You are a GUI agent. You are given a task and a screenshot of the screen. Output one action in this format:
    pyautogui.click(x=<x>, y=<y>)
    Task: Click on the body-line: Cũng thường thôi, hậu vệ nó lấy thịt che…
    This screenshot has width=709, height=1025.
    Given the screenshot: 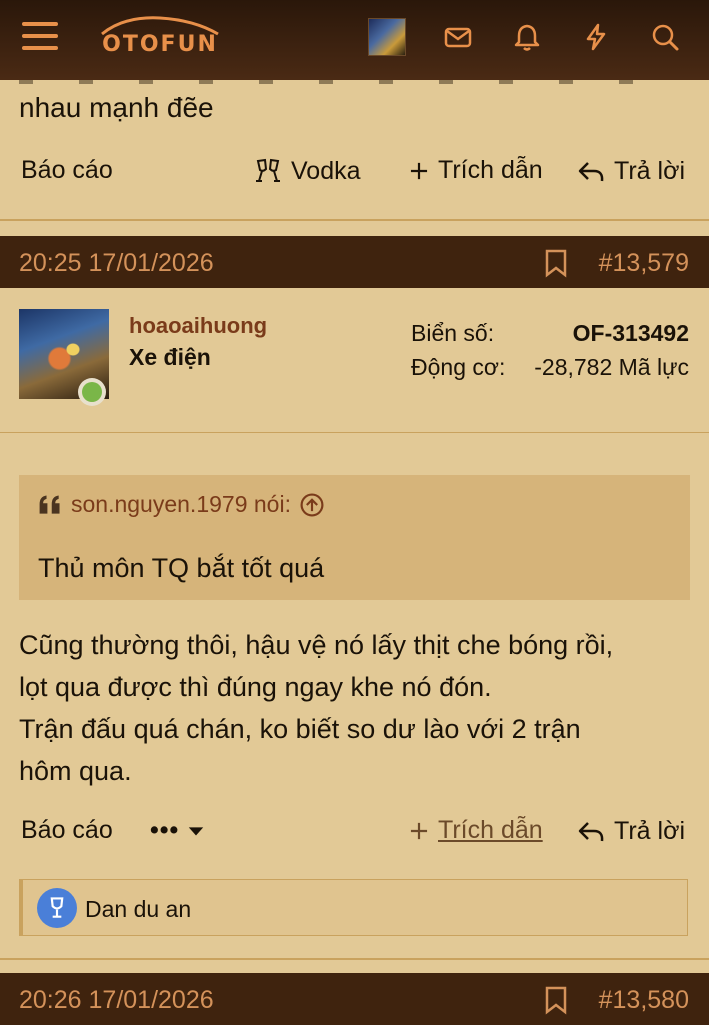 What is the action you would take?
    pyautogui.click(x=316, y=645)
    